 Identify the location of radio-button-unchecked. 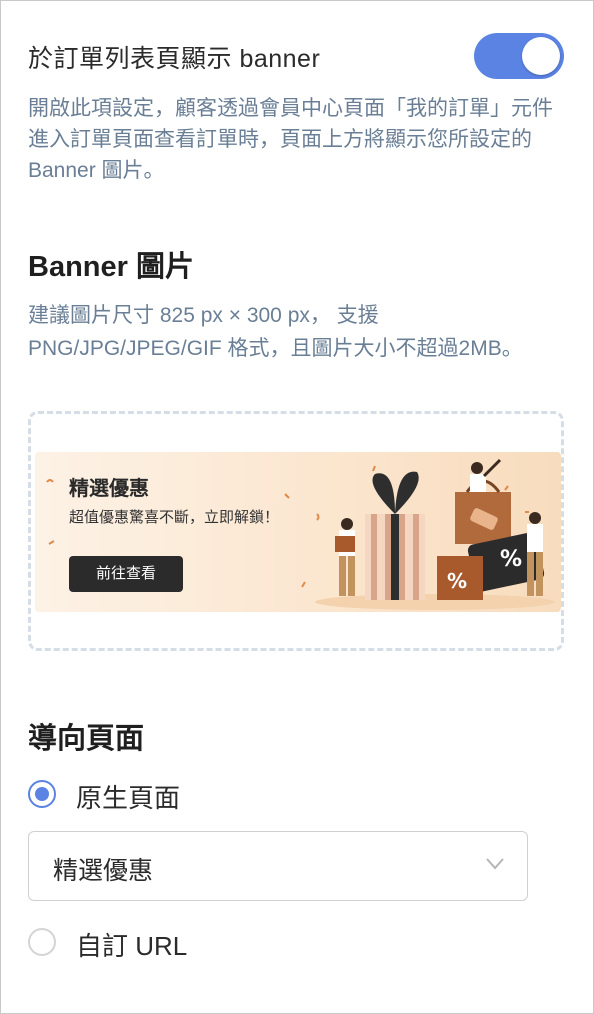
(42, 942).